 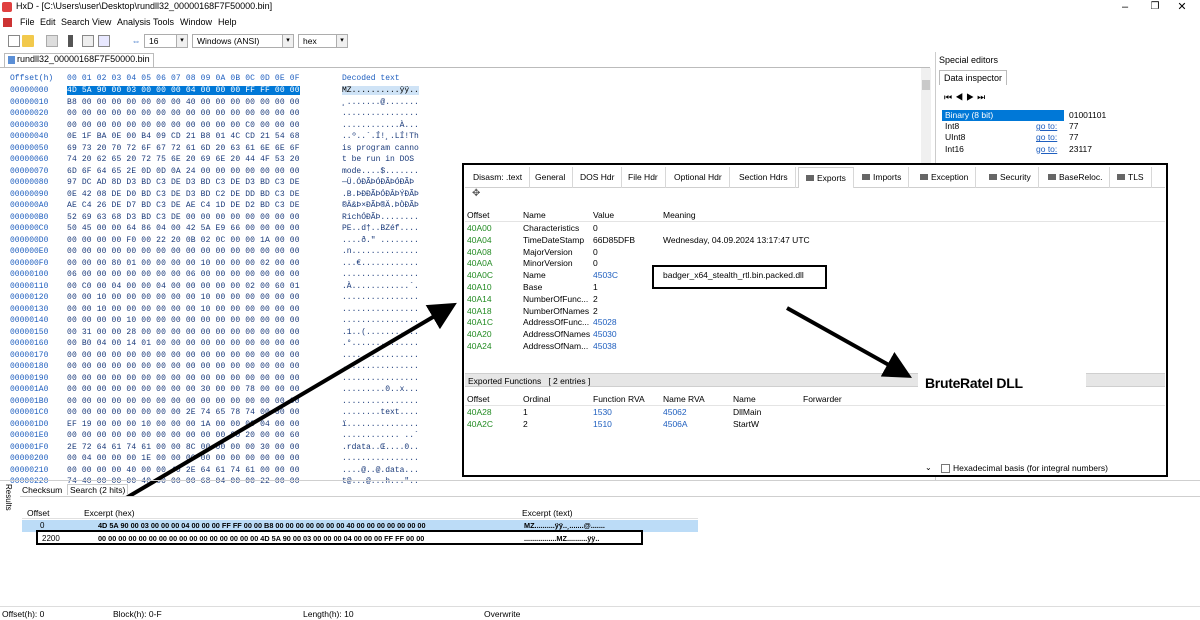 I want to click on results-header-hex: Excerpt (hex), so click(x=109, y=513).